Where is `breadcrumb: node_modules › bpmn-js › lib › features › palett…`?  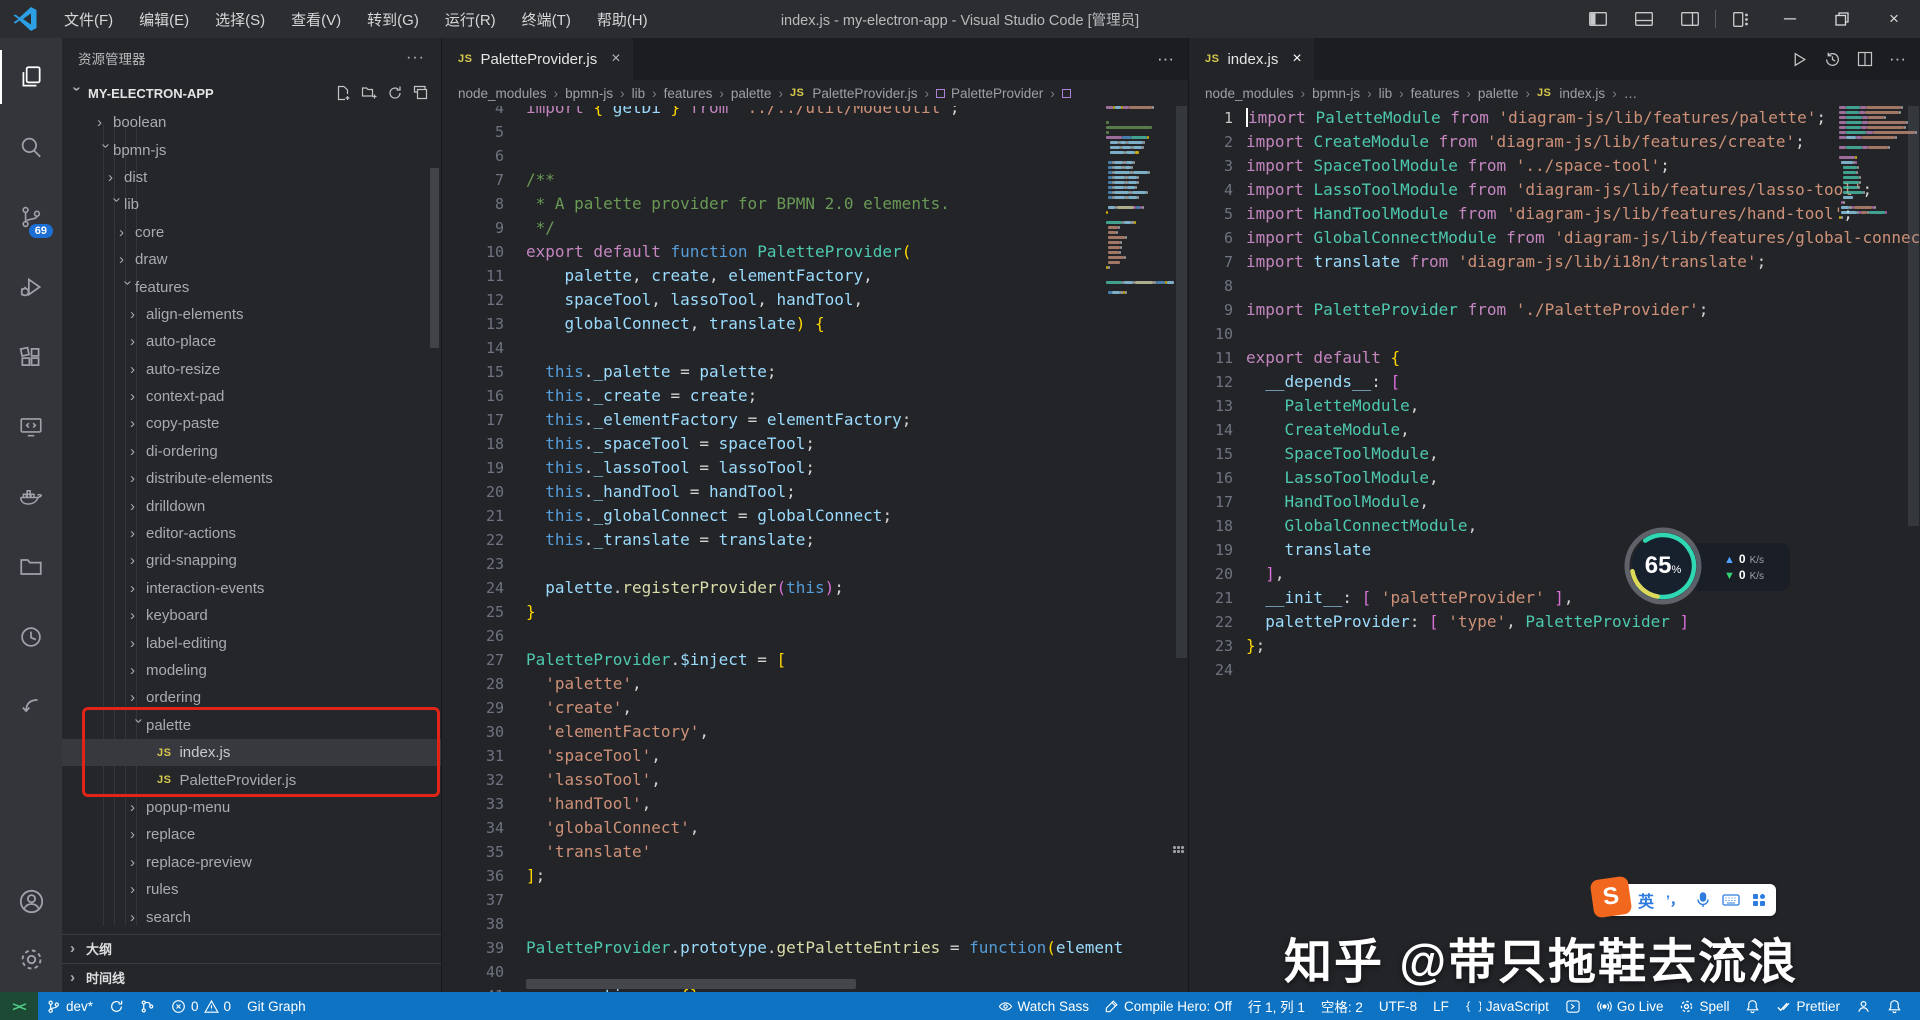 breadcrumb: node_modules › bpmn-js › lib › features › palett… is located at coordinates (1554, 93).